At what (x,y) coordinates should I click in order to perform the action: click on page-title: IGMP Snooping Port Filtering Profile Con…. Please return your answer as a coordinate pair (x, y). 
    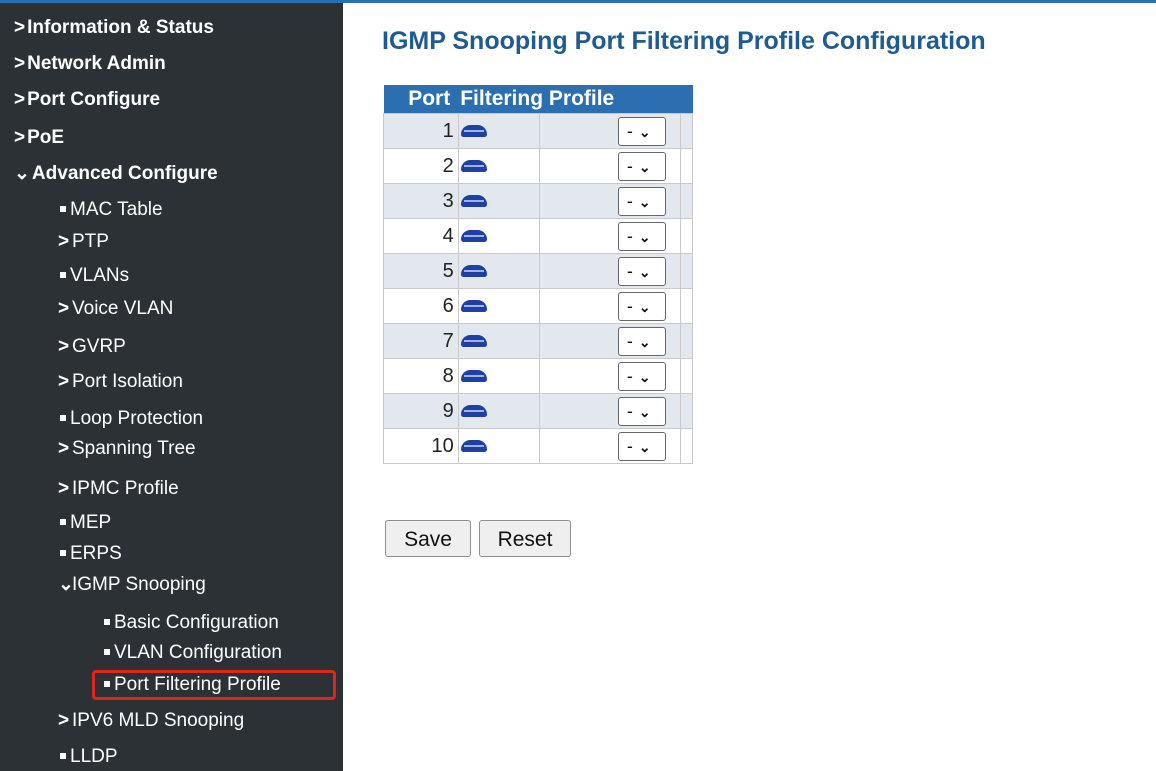
    Looking at the image, I should click on (684, 41).